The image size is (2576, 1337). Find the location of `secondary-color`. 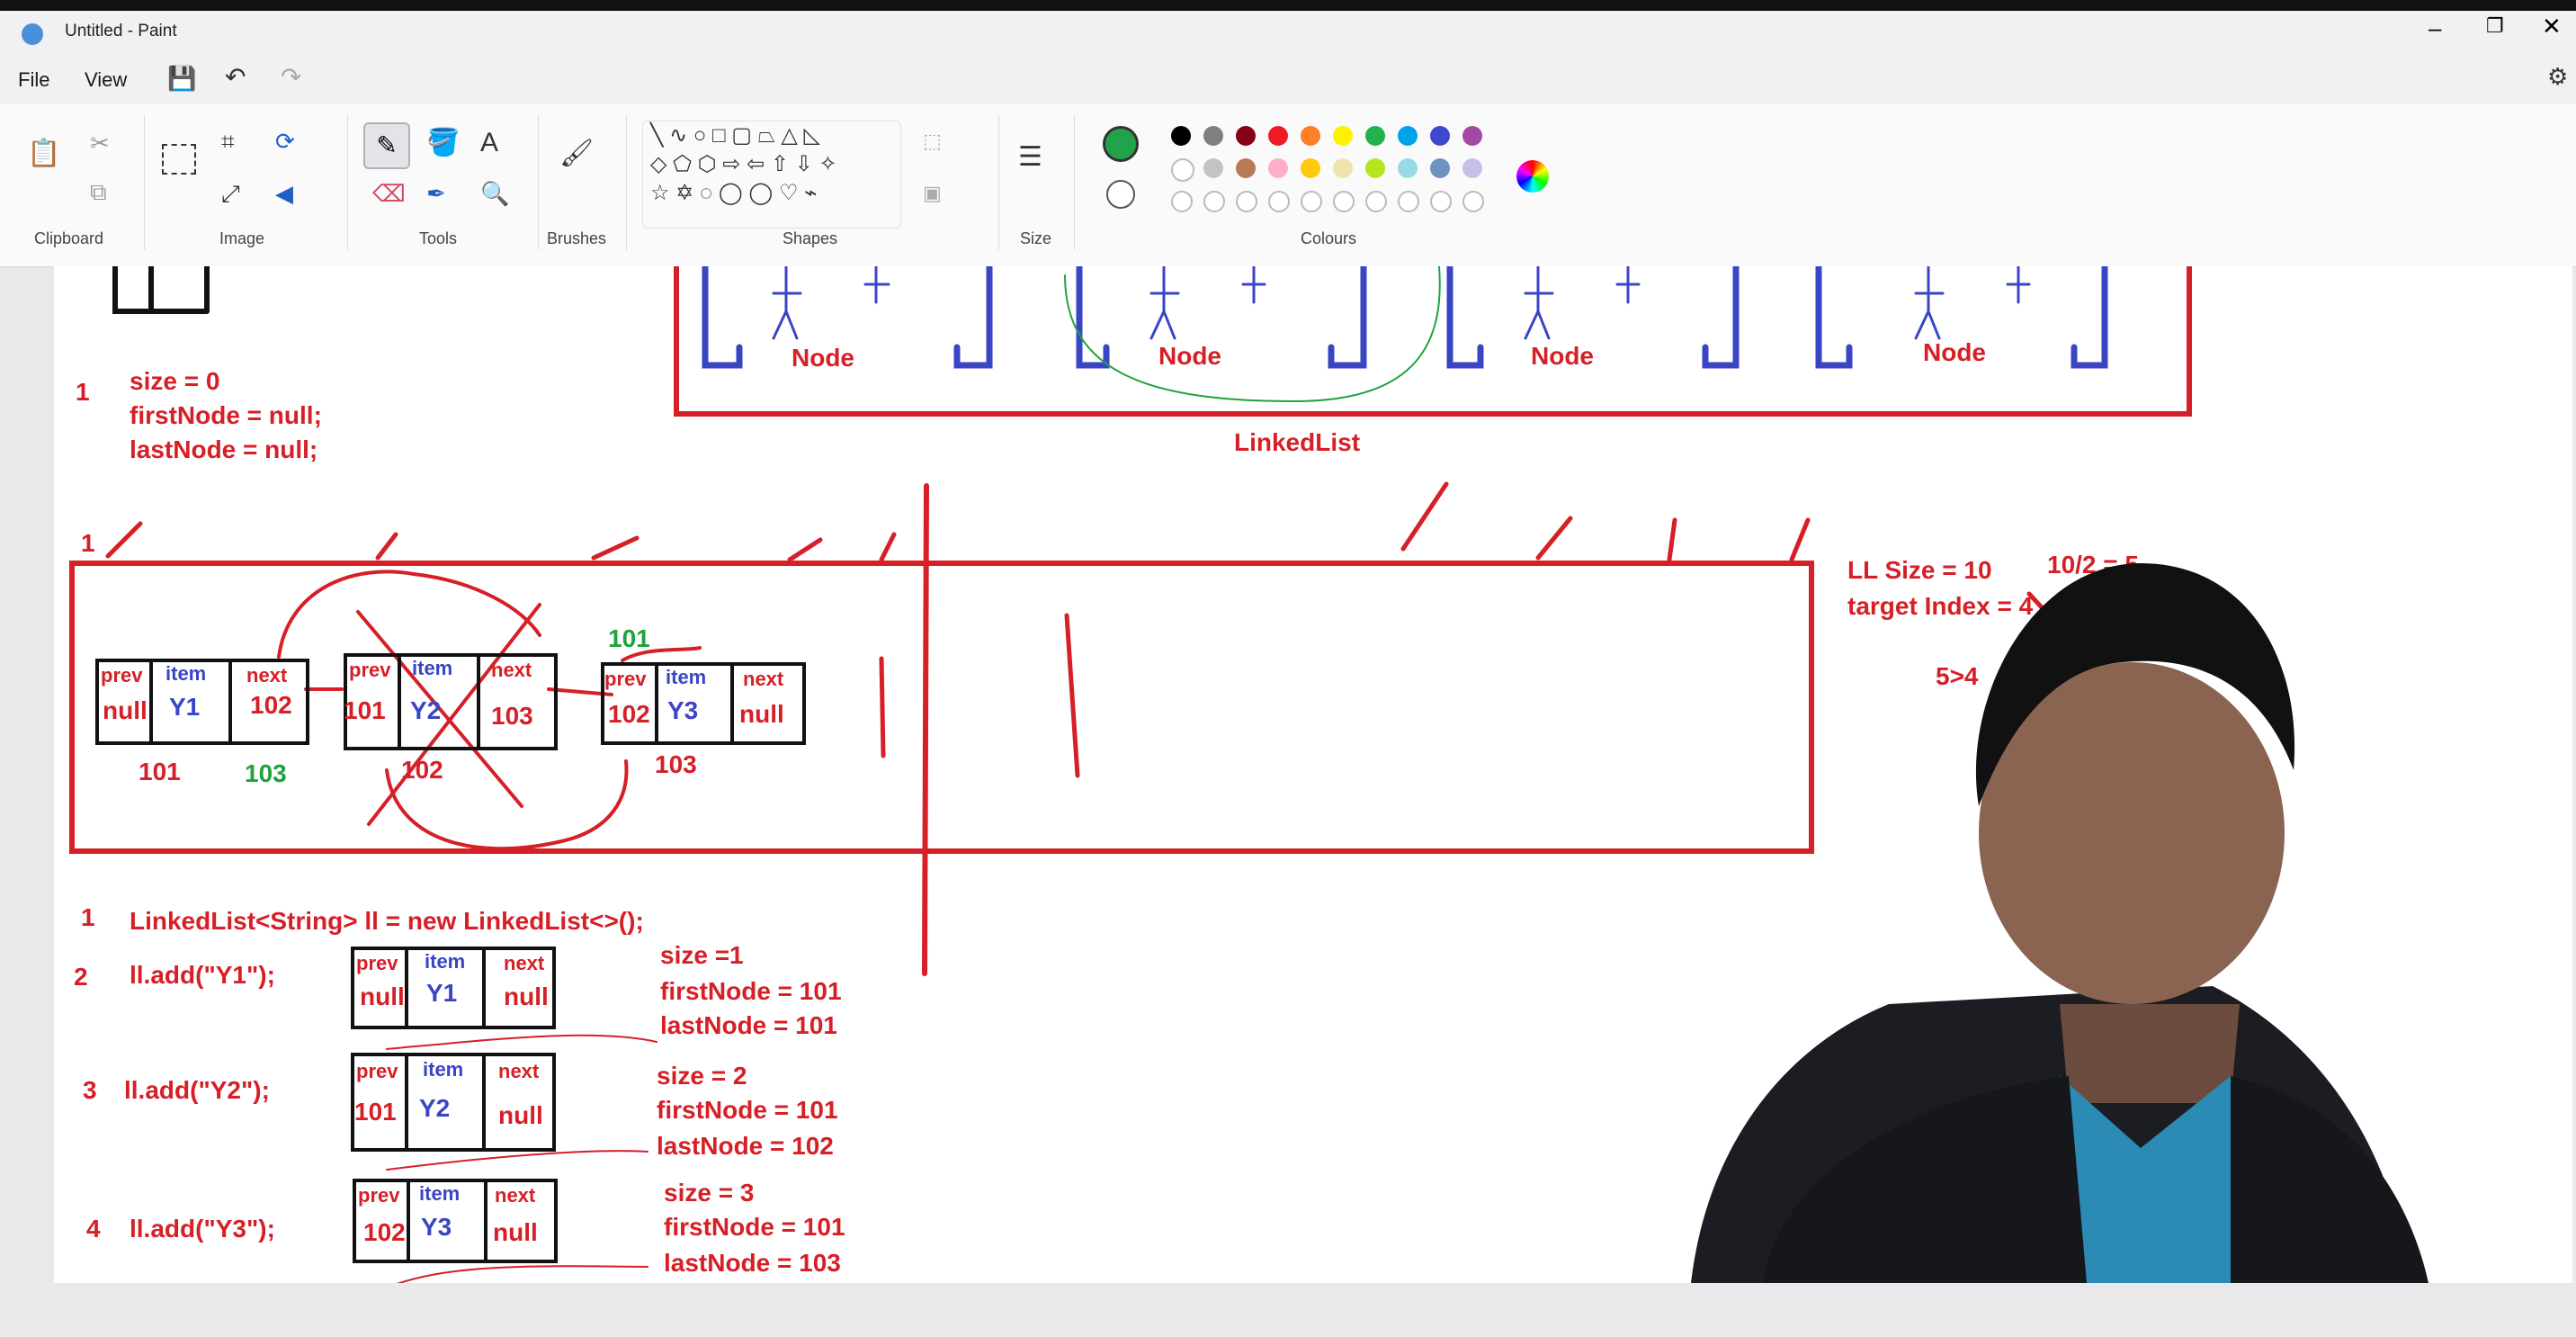

secondary-color is located at coordinates (1120, 195).